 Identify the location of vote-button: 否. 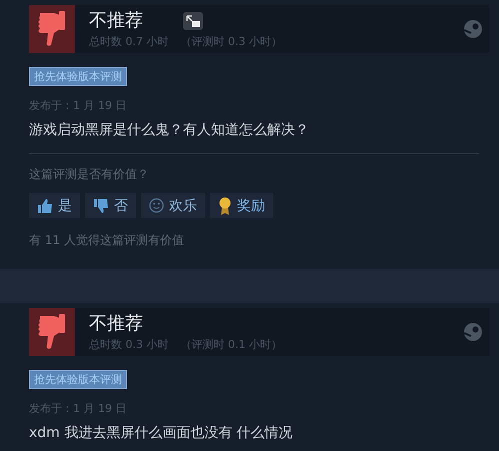
(110, 205).